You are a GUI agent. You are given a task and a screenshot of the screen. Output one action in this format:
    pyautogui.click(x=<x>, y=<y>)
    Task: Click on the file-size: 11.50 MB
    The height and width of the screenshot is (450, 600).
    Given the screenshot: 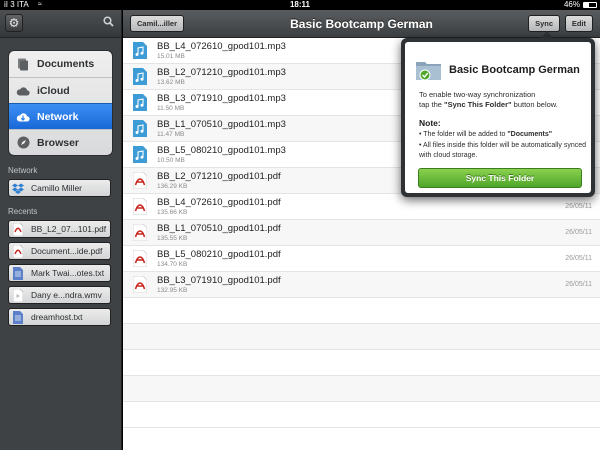 What is the action you would take?
    pyautogui.click(x=171, y=108)
    